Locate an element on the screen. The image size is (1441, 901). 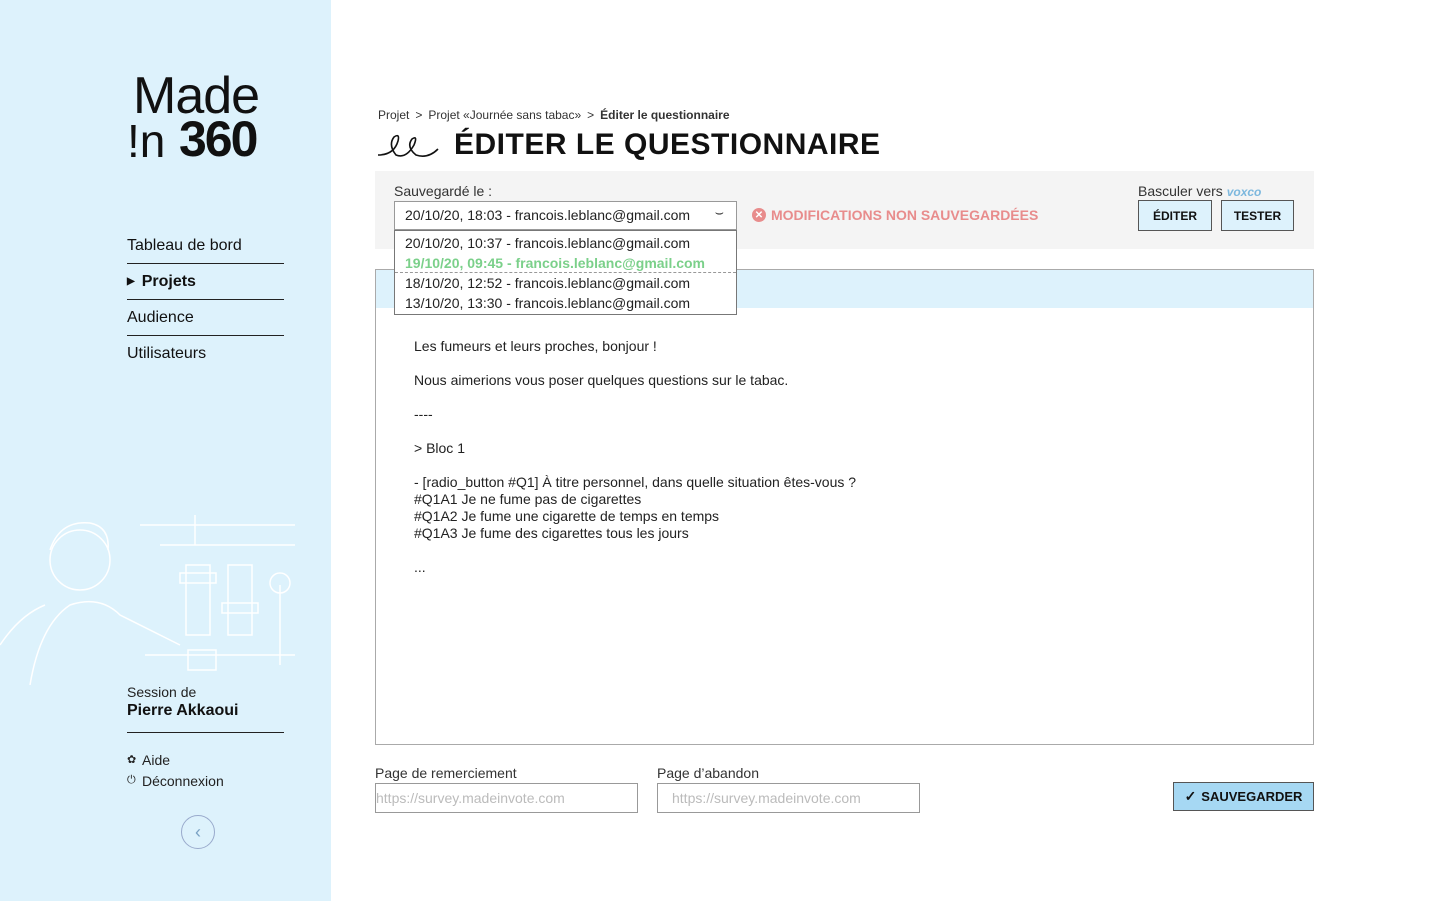
sidebar-item-projets: ▶ Projets is located at coordinates (205, 282).